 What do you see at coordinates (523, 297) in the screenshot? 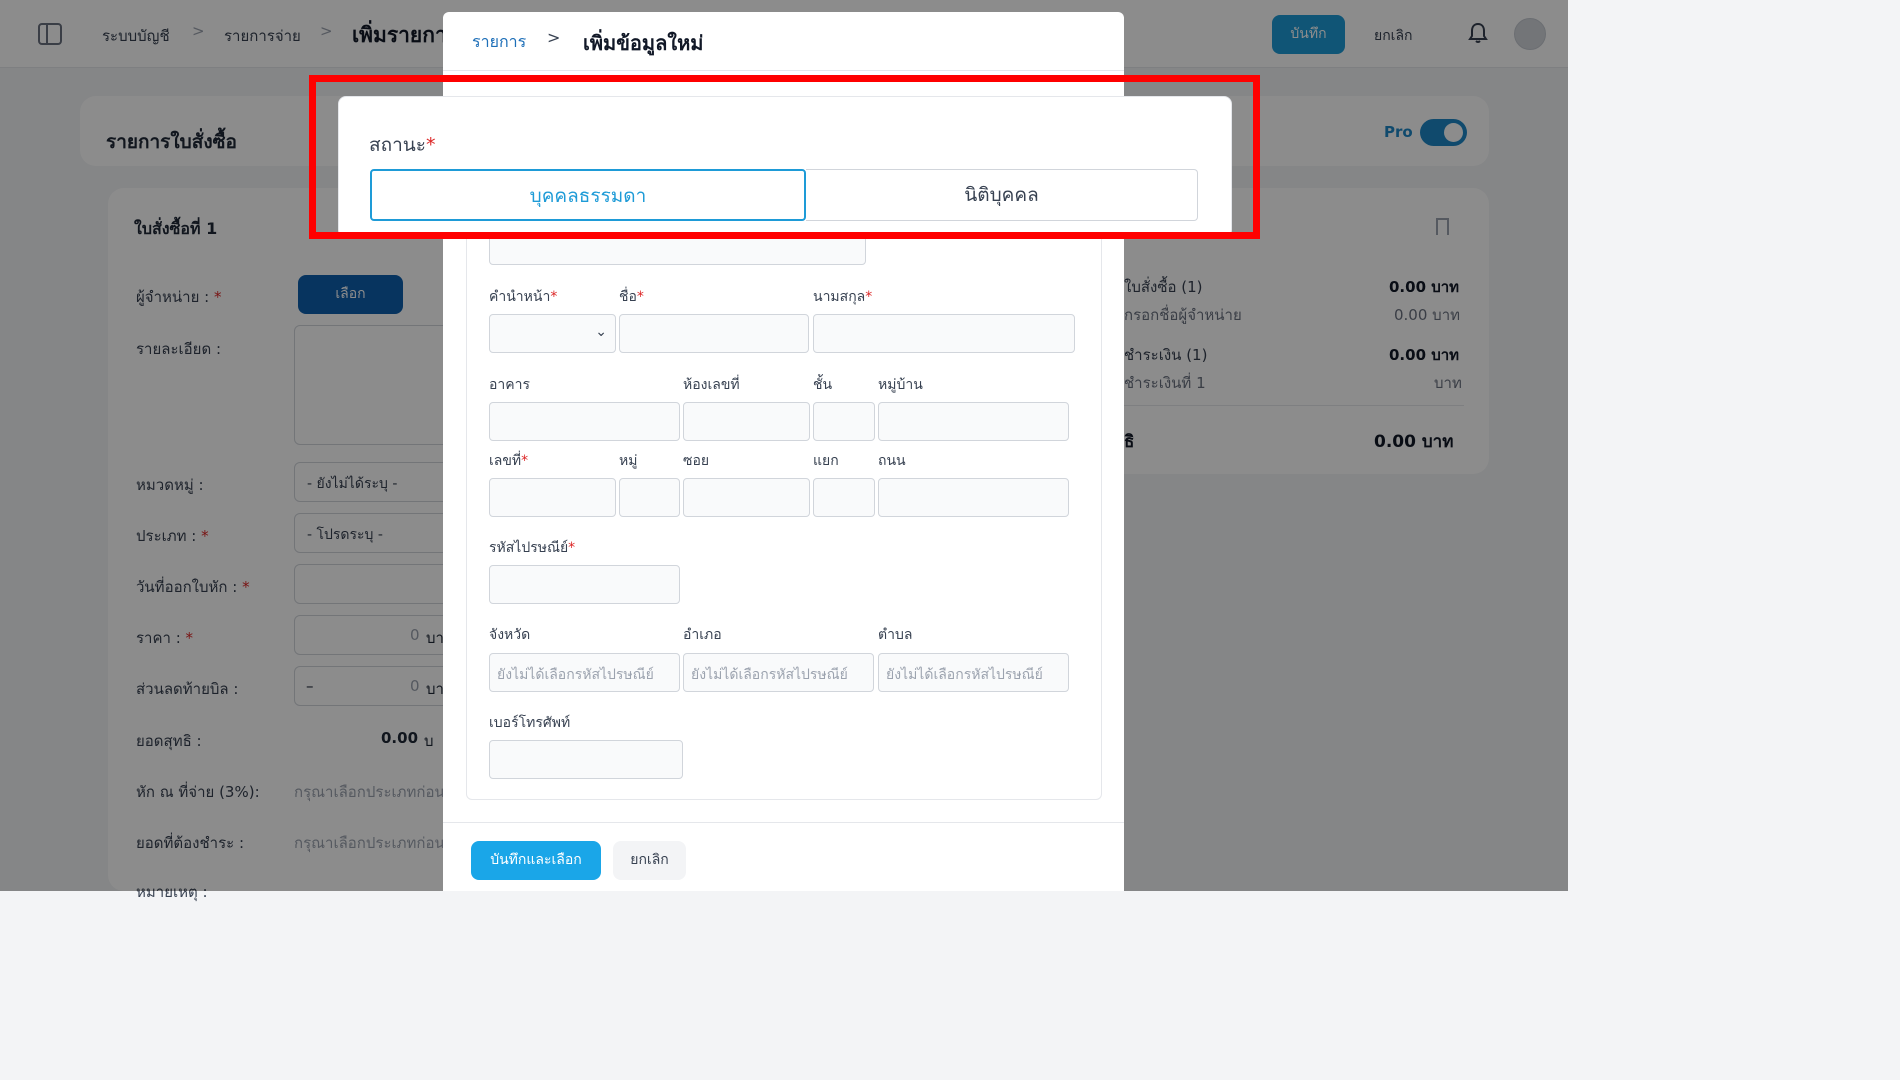
I see `prefix-label: คำนำหน้า*` at bounding box center [523, 297].